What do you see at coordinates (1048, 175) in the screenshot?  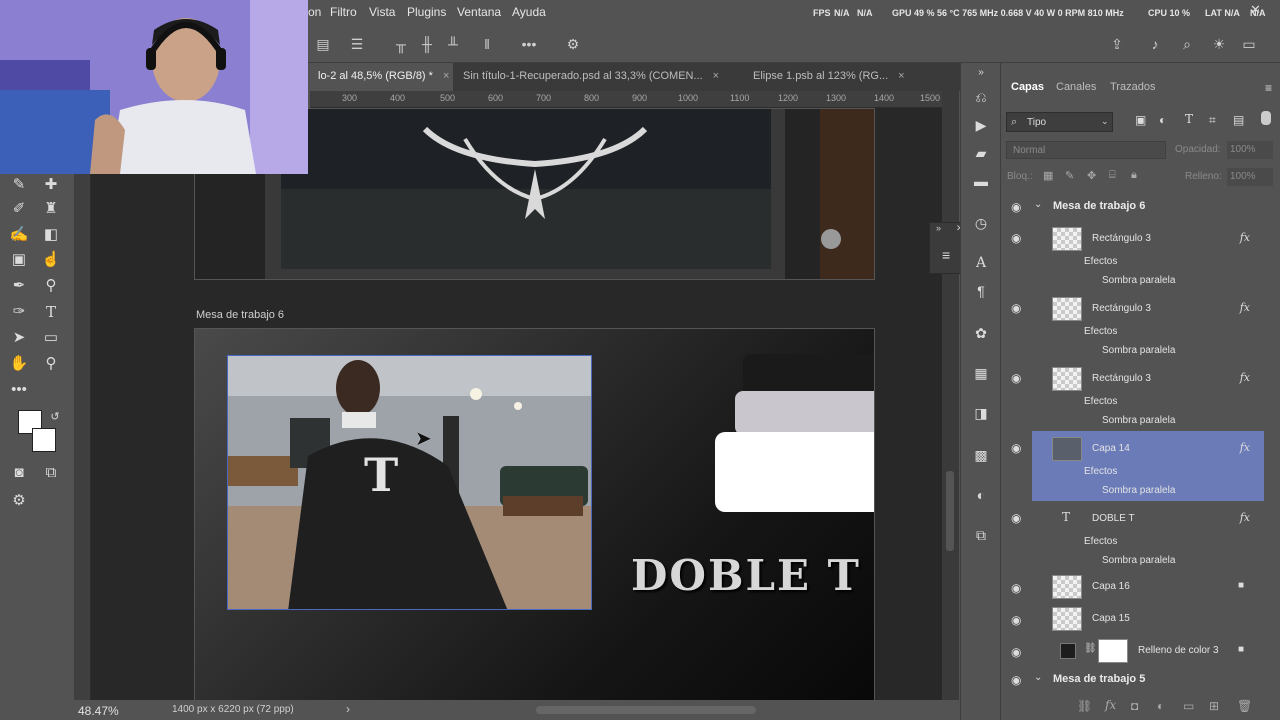 I see `lock-transparent-icon: ▦` at bounding box center [1048, 175].